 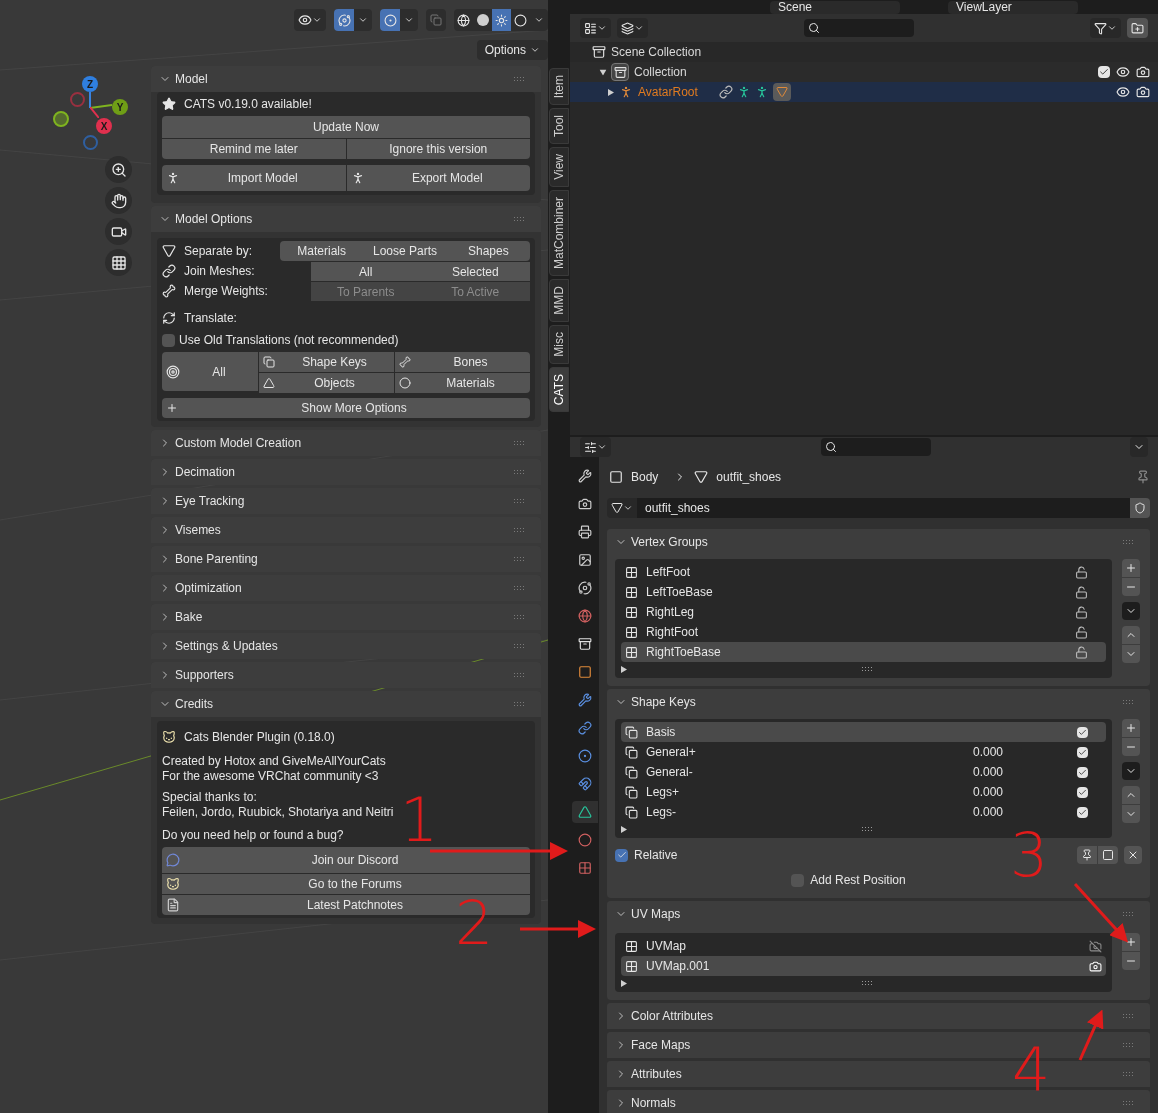 What do you see at coordinates (346, 127) in the screenshot?
I see `update-now-button: Update Now` at bounding box center [346, 127].